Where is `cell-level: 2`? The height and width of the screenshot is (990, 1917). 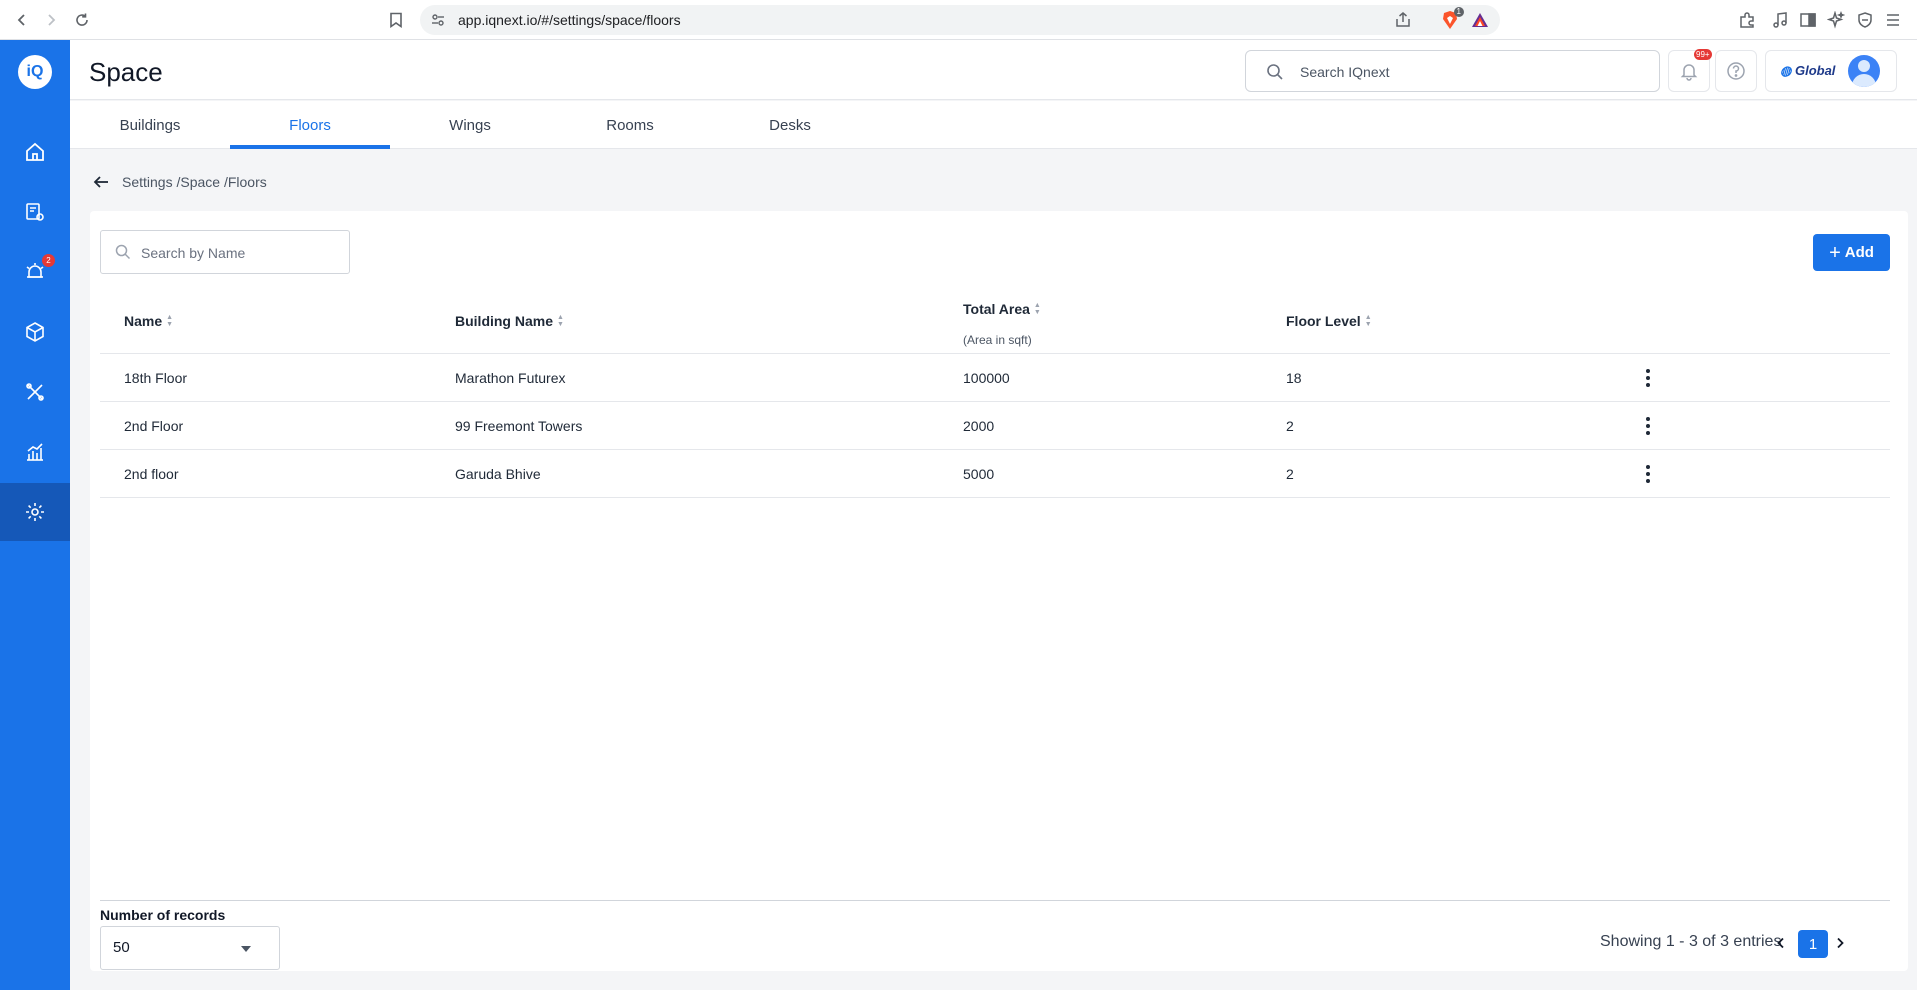
cell-level: 2 is located at coordinates (1290, 474).